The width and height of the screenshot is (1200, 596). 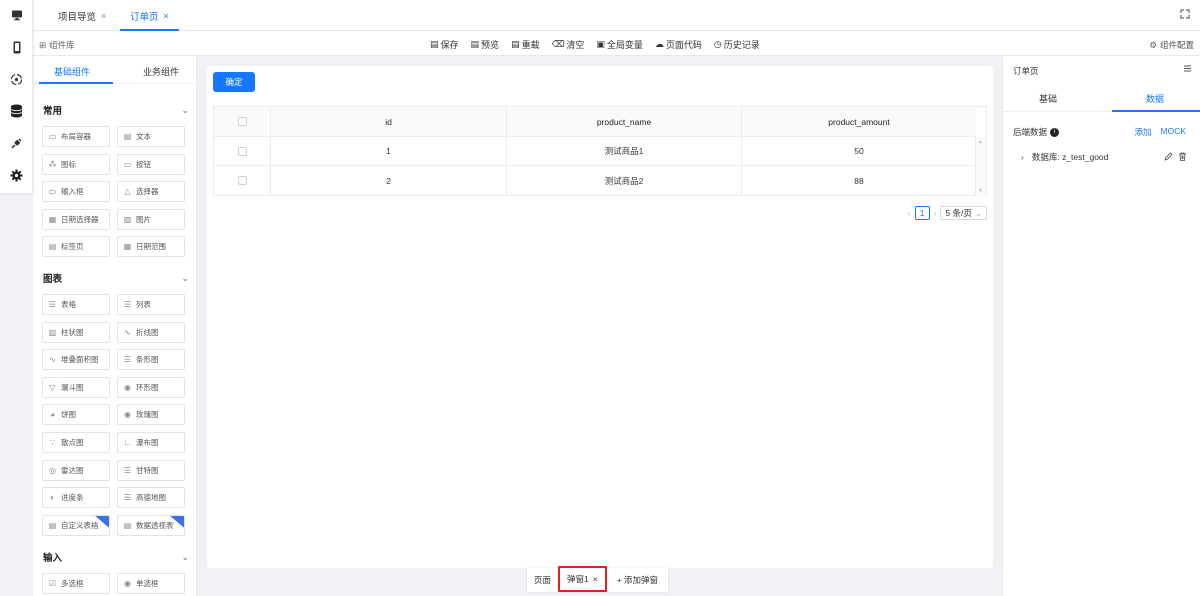 What do you see at coordinates (935, 213) in the screenshot?
I see `next-page-icon: ›` at bounding box center [935, 213].